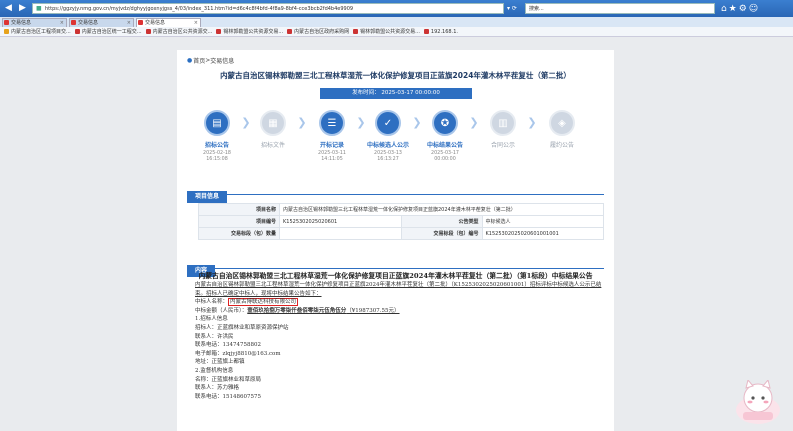 The height and width of the screenshot is (431, 793). What do you see at coordinates (387, 145) in the screenshot?
I see `step-label: 中标候选人公示` at bounding box center [387, 145].